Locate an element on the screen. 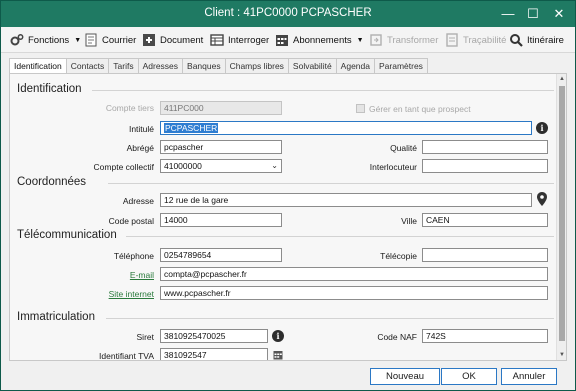  tab-tarifs: Tarifs is located at coordinates (123, 65).